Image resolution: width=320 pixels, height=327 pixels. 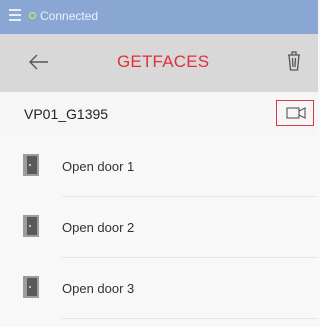 I want to click on camera-button, so click(x=295, y=113).